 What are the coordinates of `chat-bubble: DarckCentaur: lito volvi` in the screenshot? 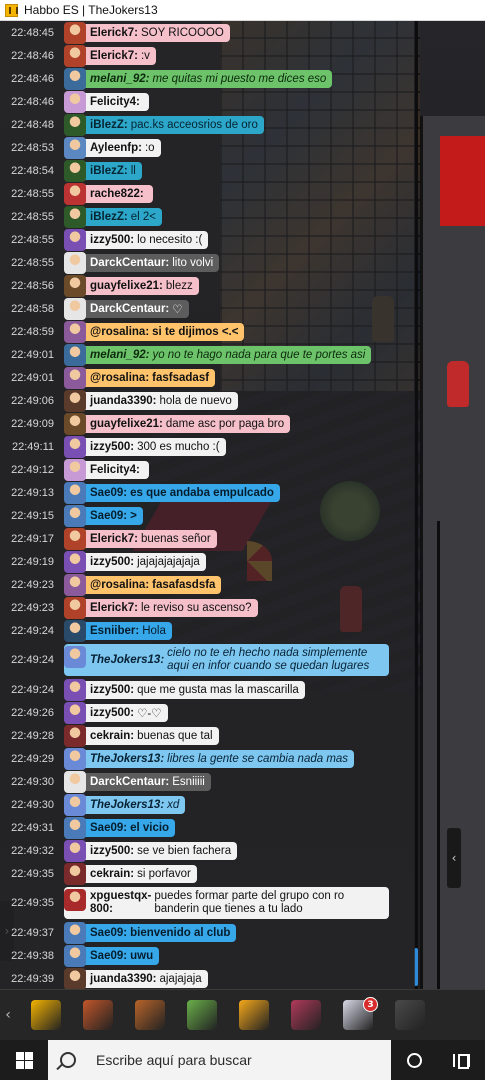 It's located at (142, 262).